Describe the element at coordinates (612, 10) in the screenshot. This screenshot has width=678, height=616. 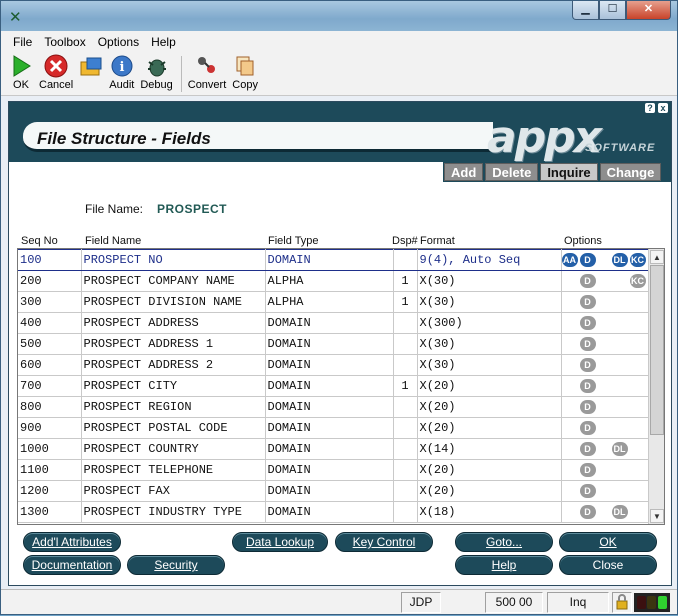
I see `maximize-button: ☐` at that location.